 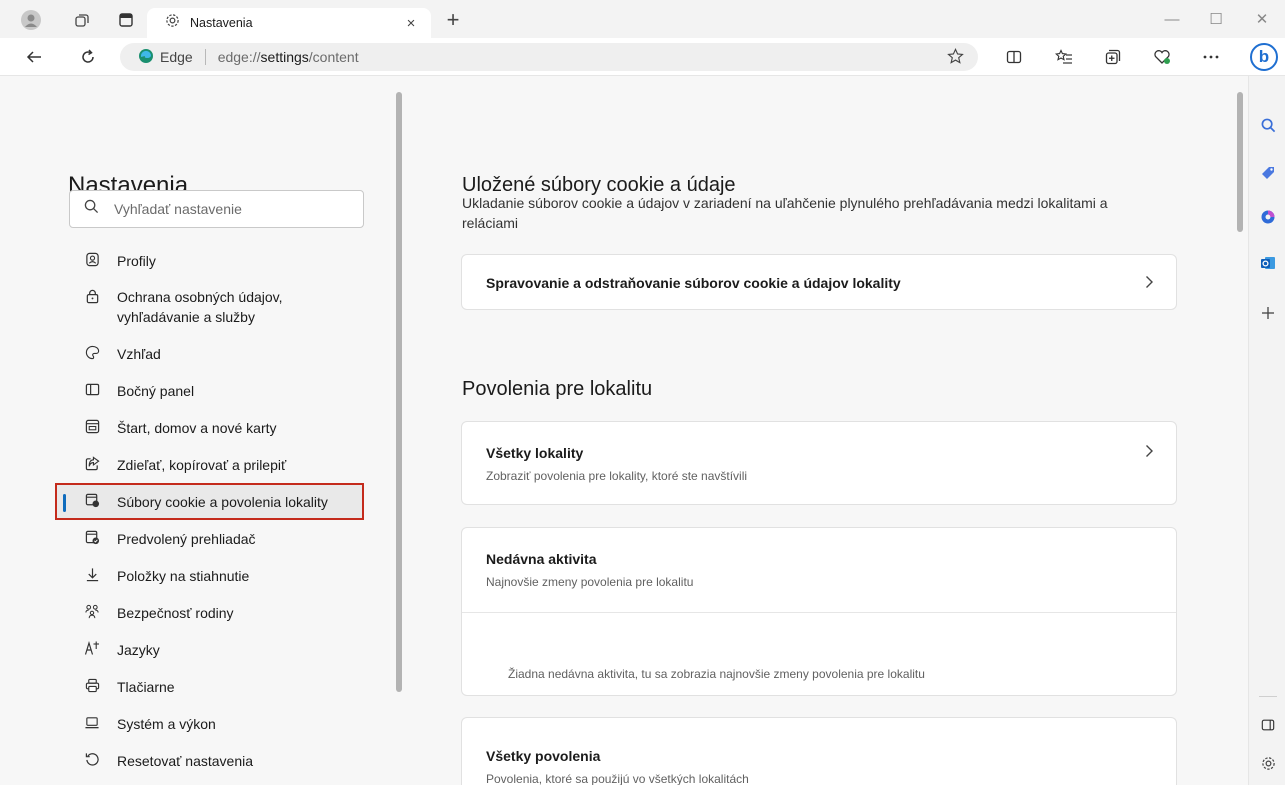 What do you see at coordinates (146, 57) in the screenshot?
I see `edge-logo-icon` at bounding box center [146, 57].